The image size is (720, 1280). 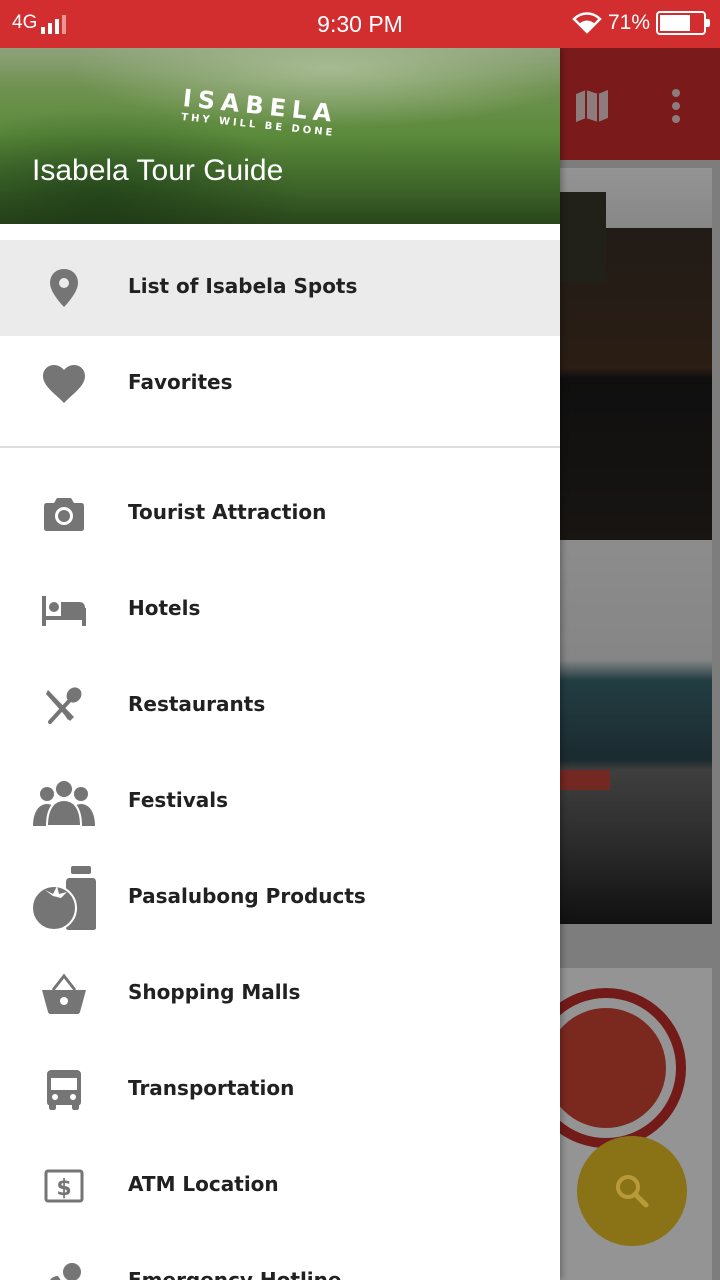 I want to click on dollar-card-icon: $, so click(x=64, y=1186).